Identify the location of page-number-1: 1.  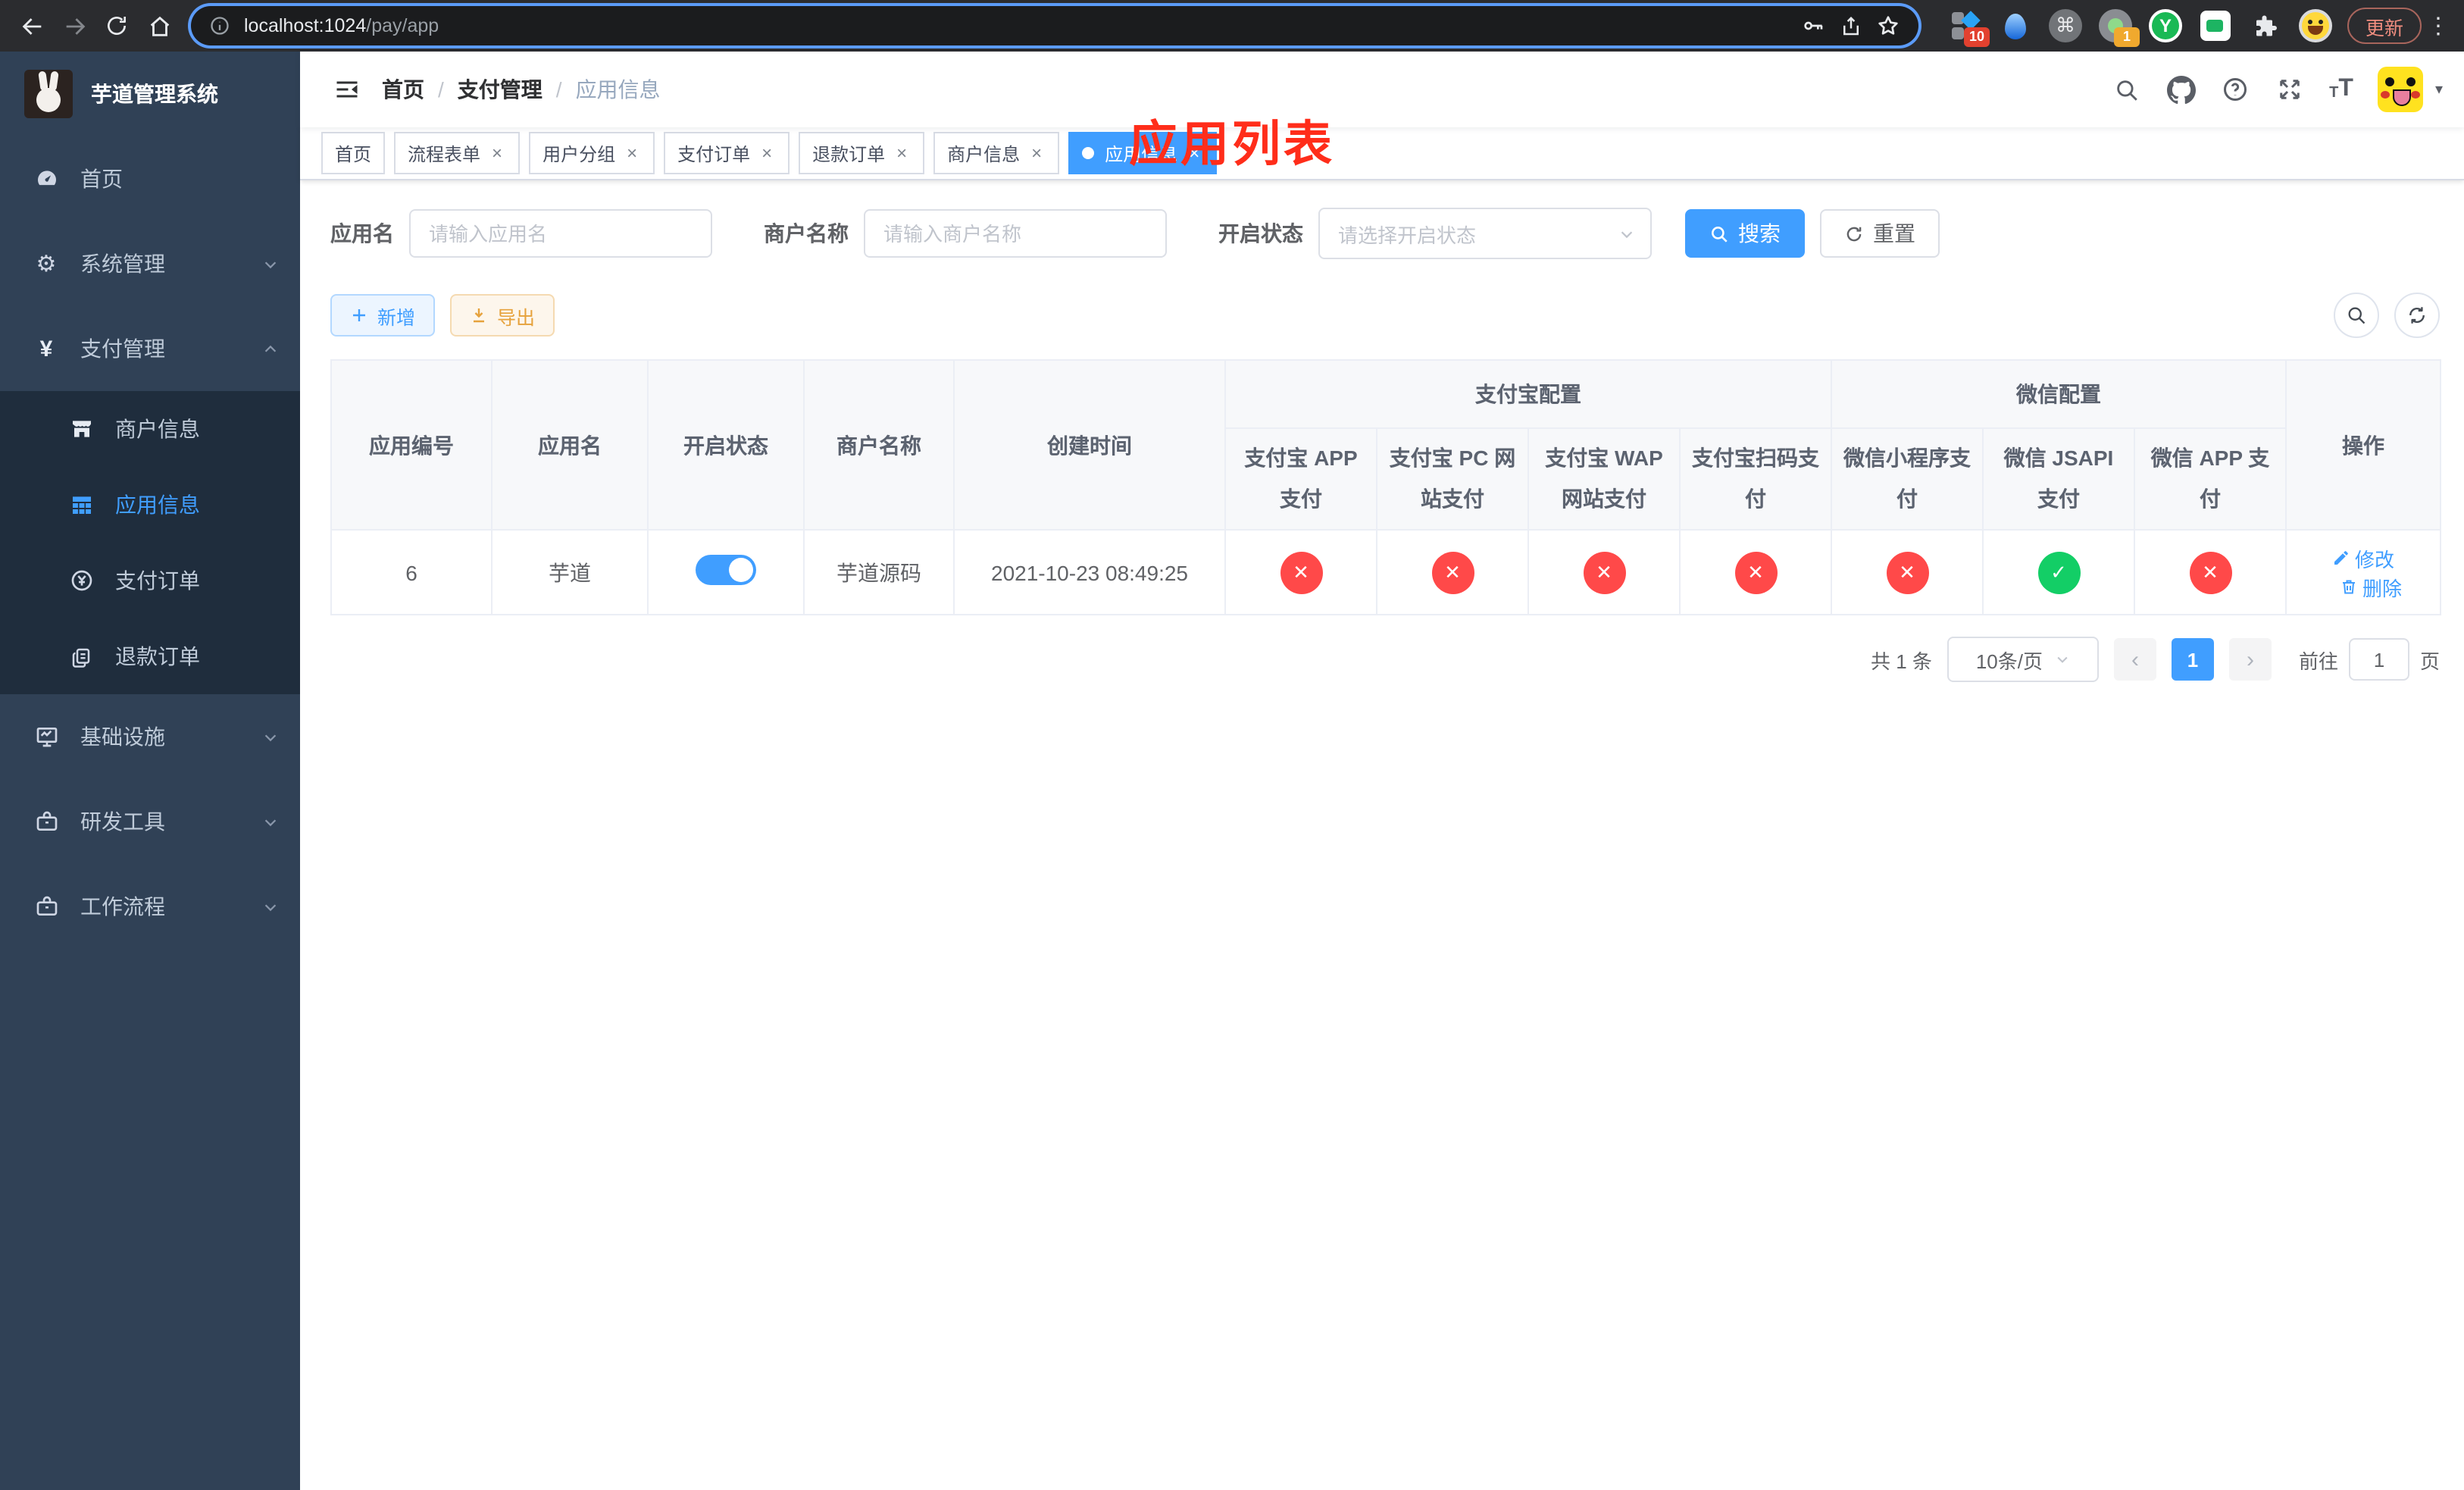
(2192, 659).